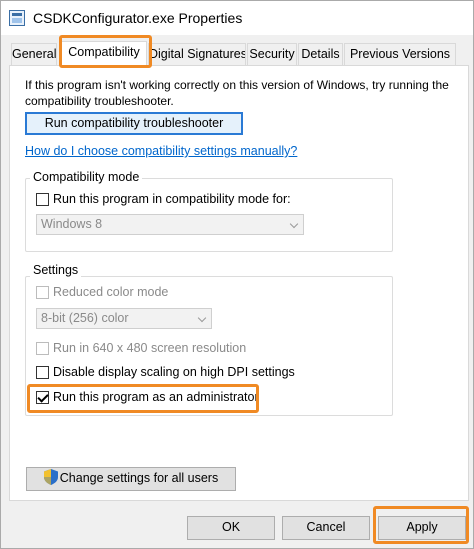  I want to click on run-troubleshooter-button: Run compatibility troubleshooter, so click(134, 123).